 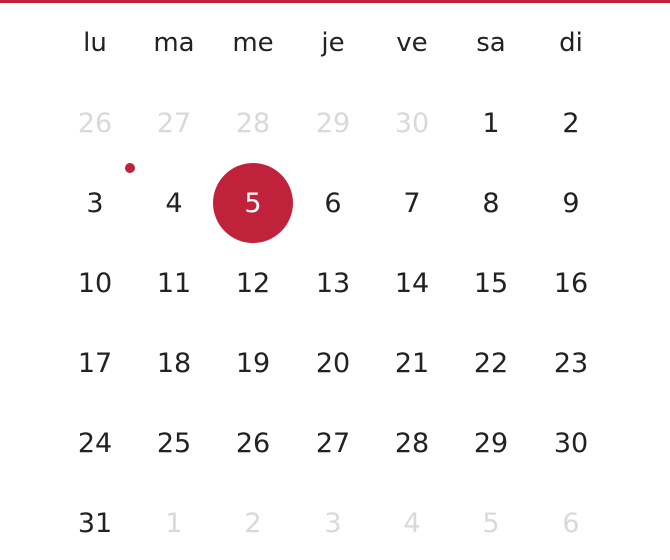 I want to click on day-number: 31, so click(x=95, y=523).